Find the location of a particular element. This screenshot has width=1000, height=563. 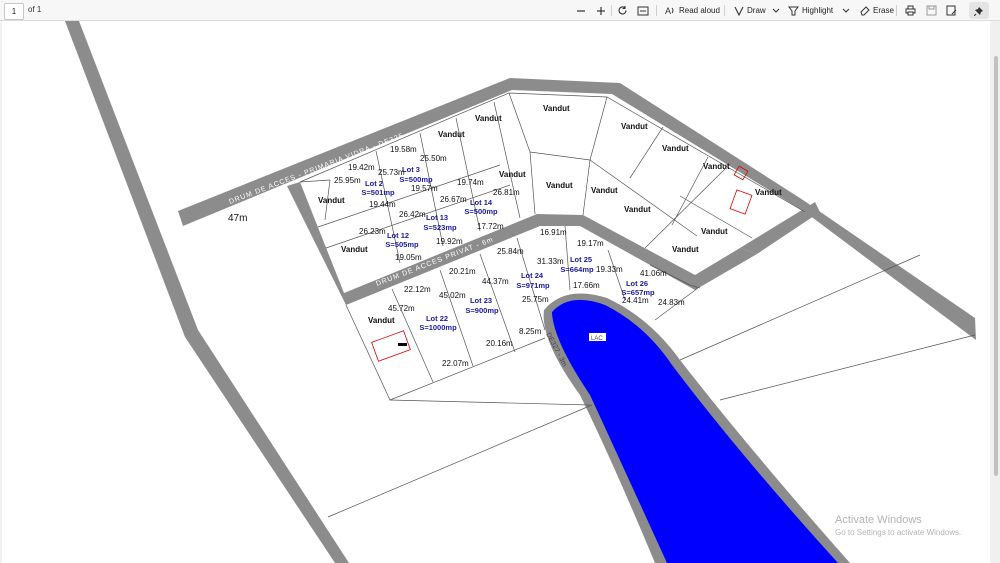

zoom-in-button is located at coordinates (601, 10).